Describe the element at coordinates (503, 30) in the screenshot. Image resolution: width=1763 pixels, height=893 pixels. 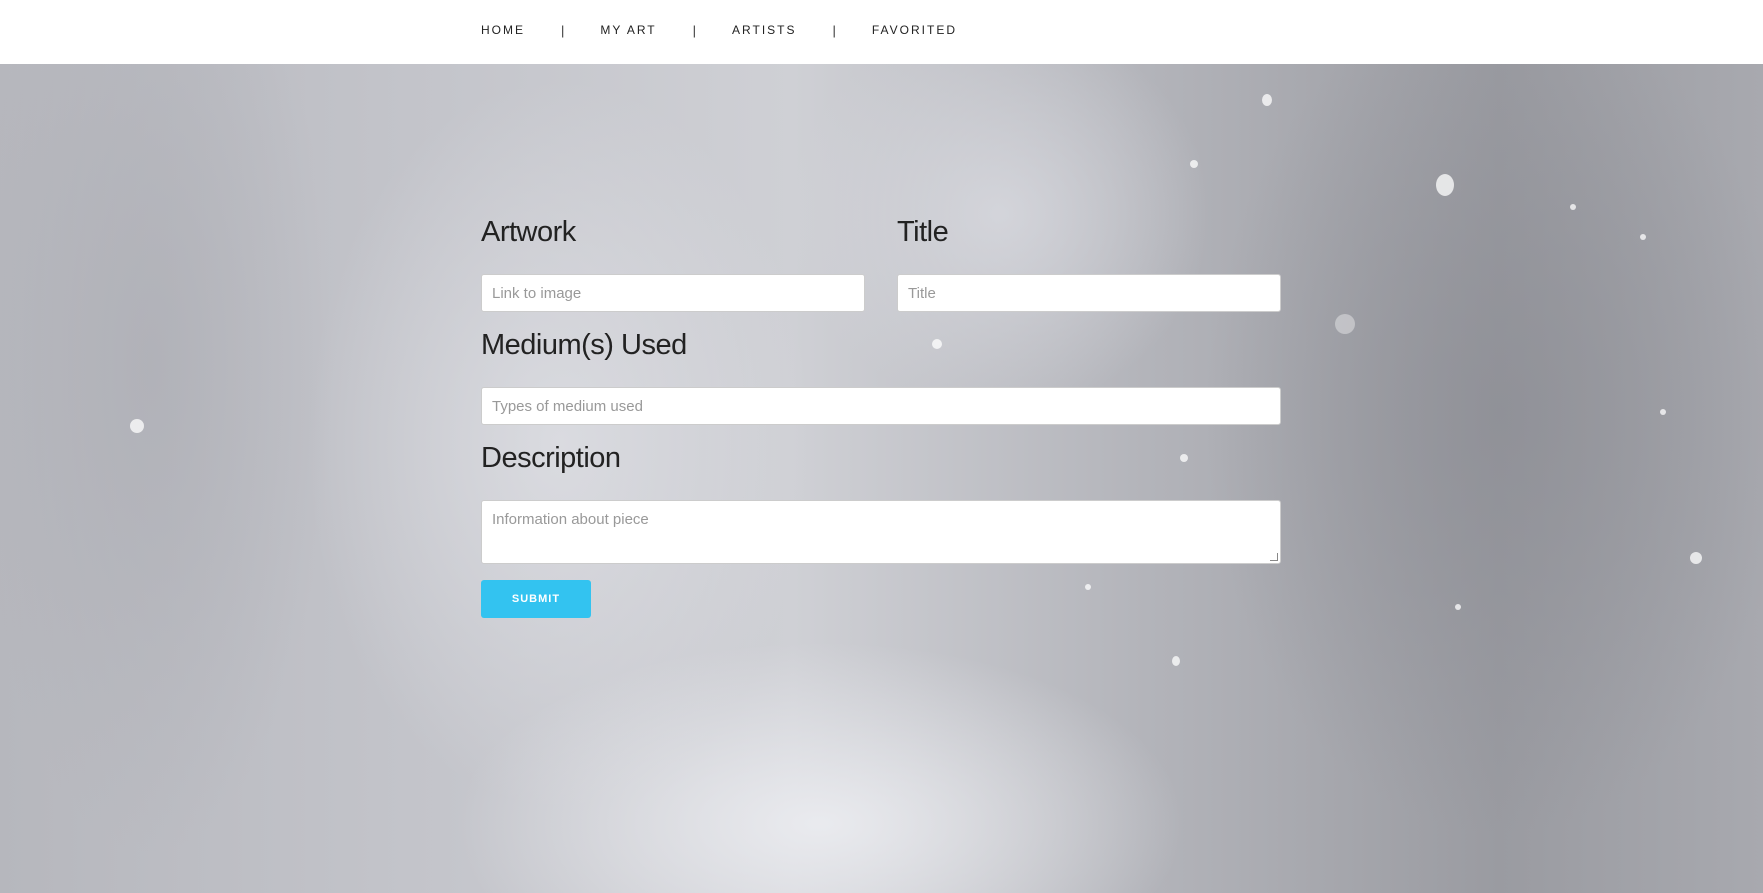
I see `nav-home-link: HOME` at that location.